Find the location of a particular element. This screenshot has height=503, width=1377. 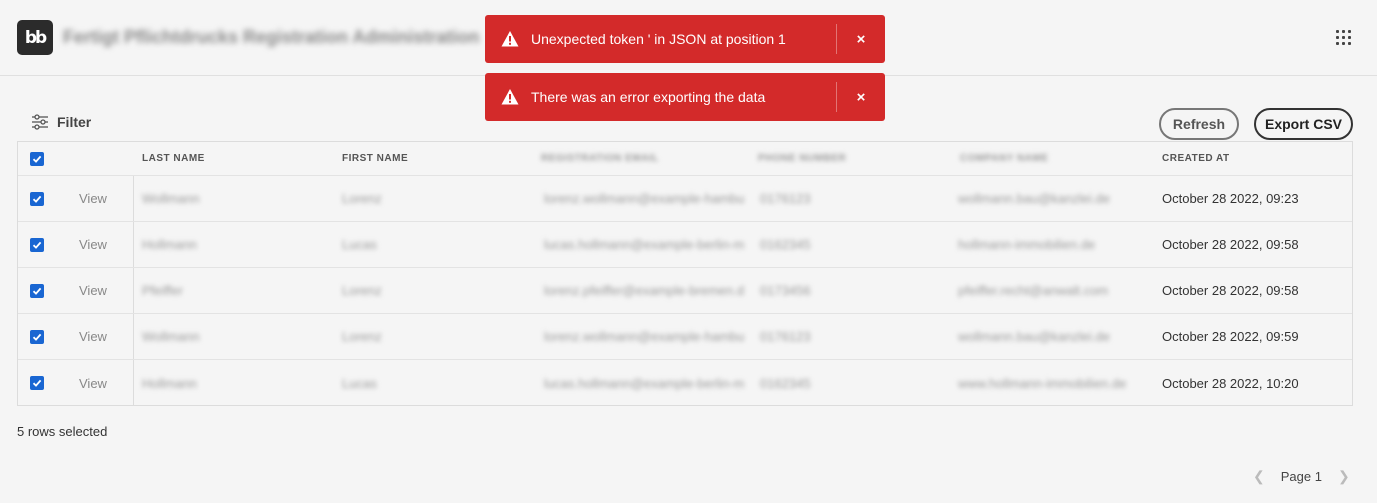

cell-created-at: October 28 2022, 09:23 is located at coordinates (1230, 198).